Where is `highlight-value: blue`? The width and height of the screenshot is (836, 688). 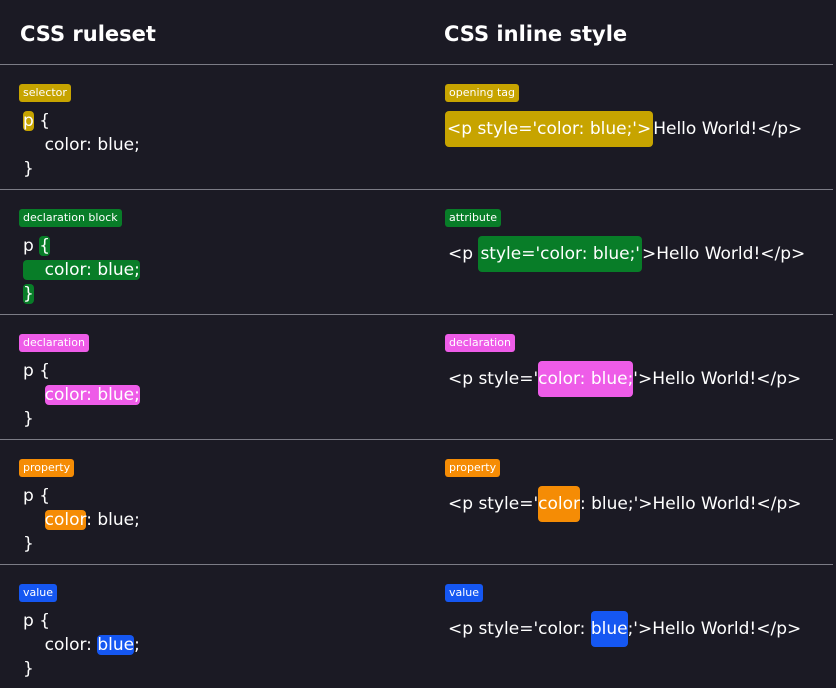 highlight-value: blue is located at coordinates (116, 645).